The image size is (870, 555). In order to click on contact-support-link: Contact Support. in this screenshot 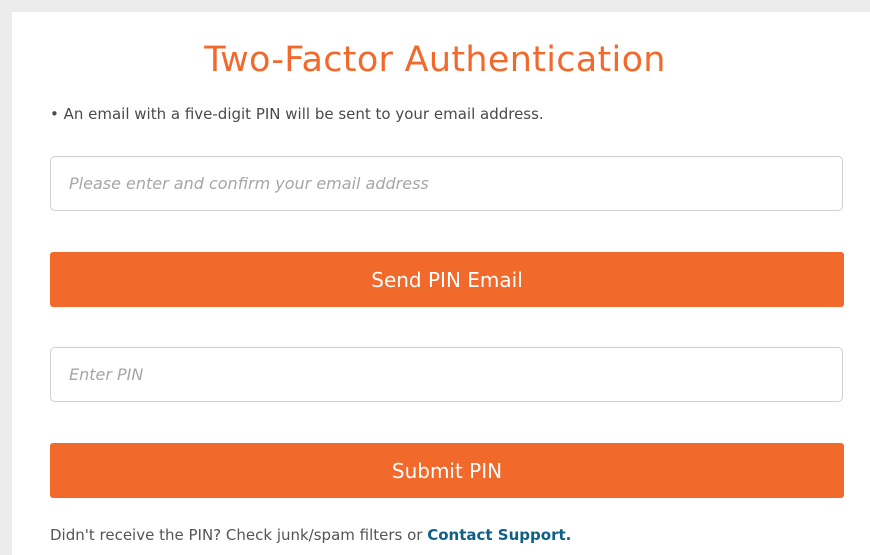, I will do `click(499, 535)`.